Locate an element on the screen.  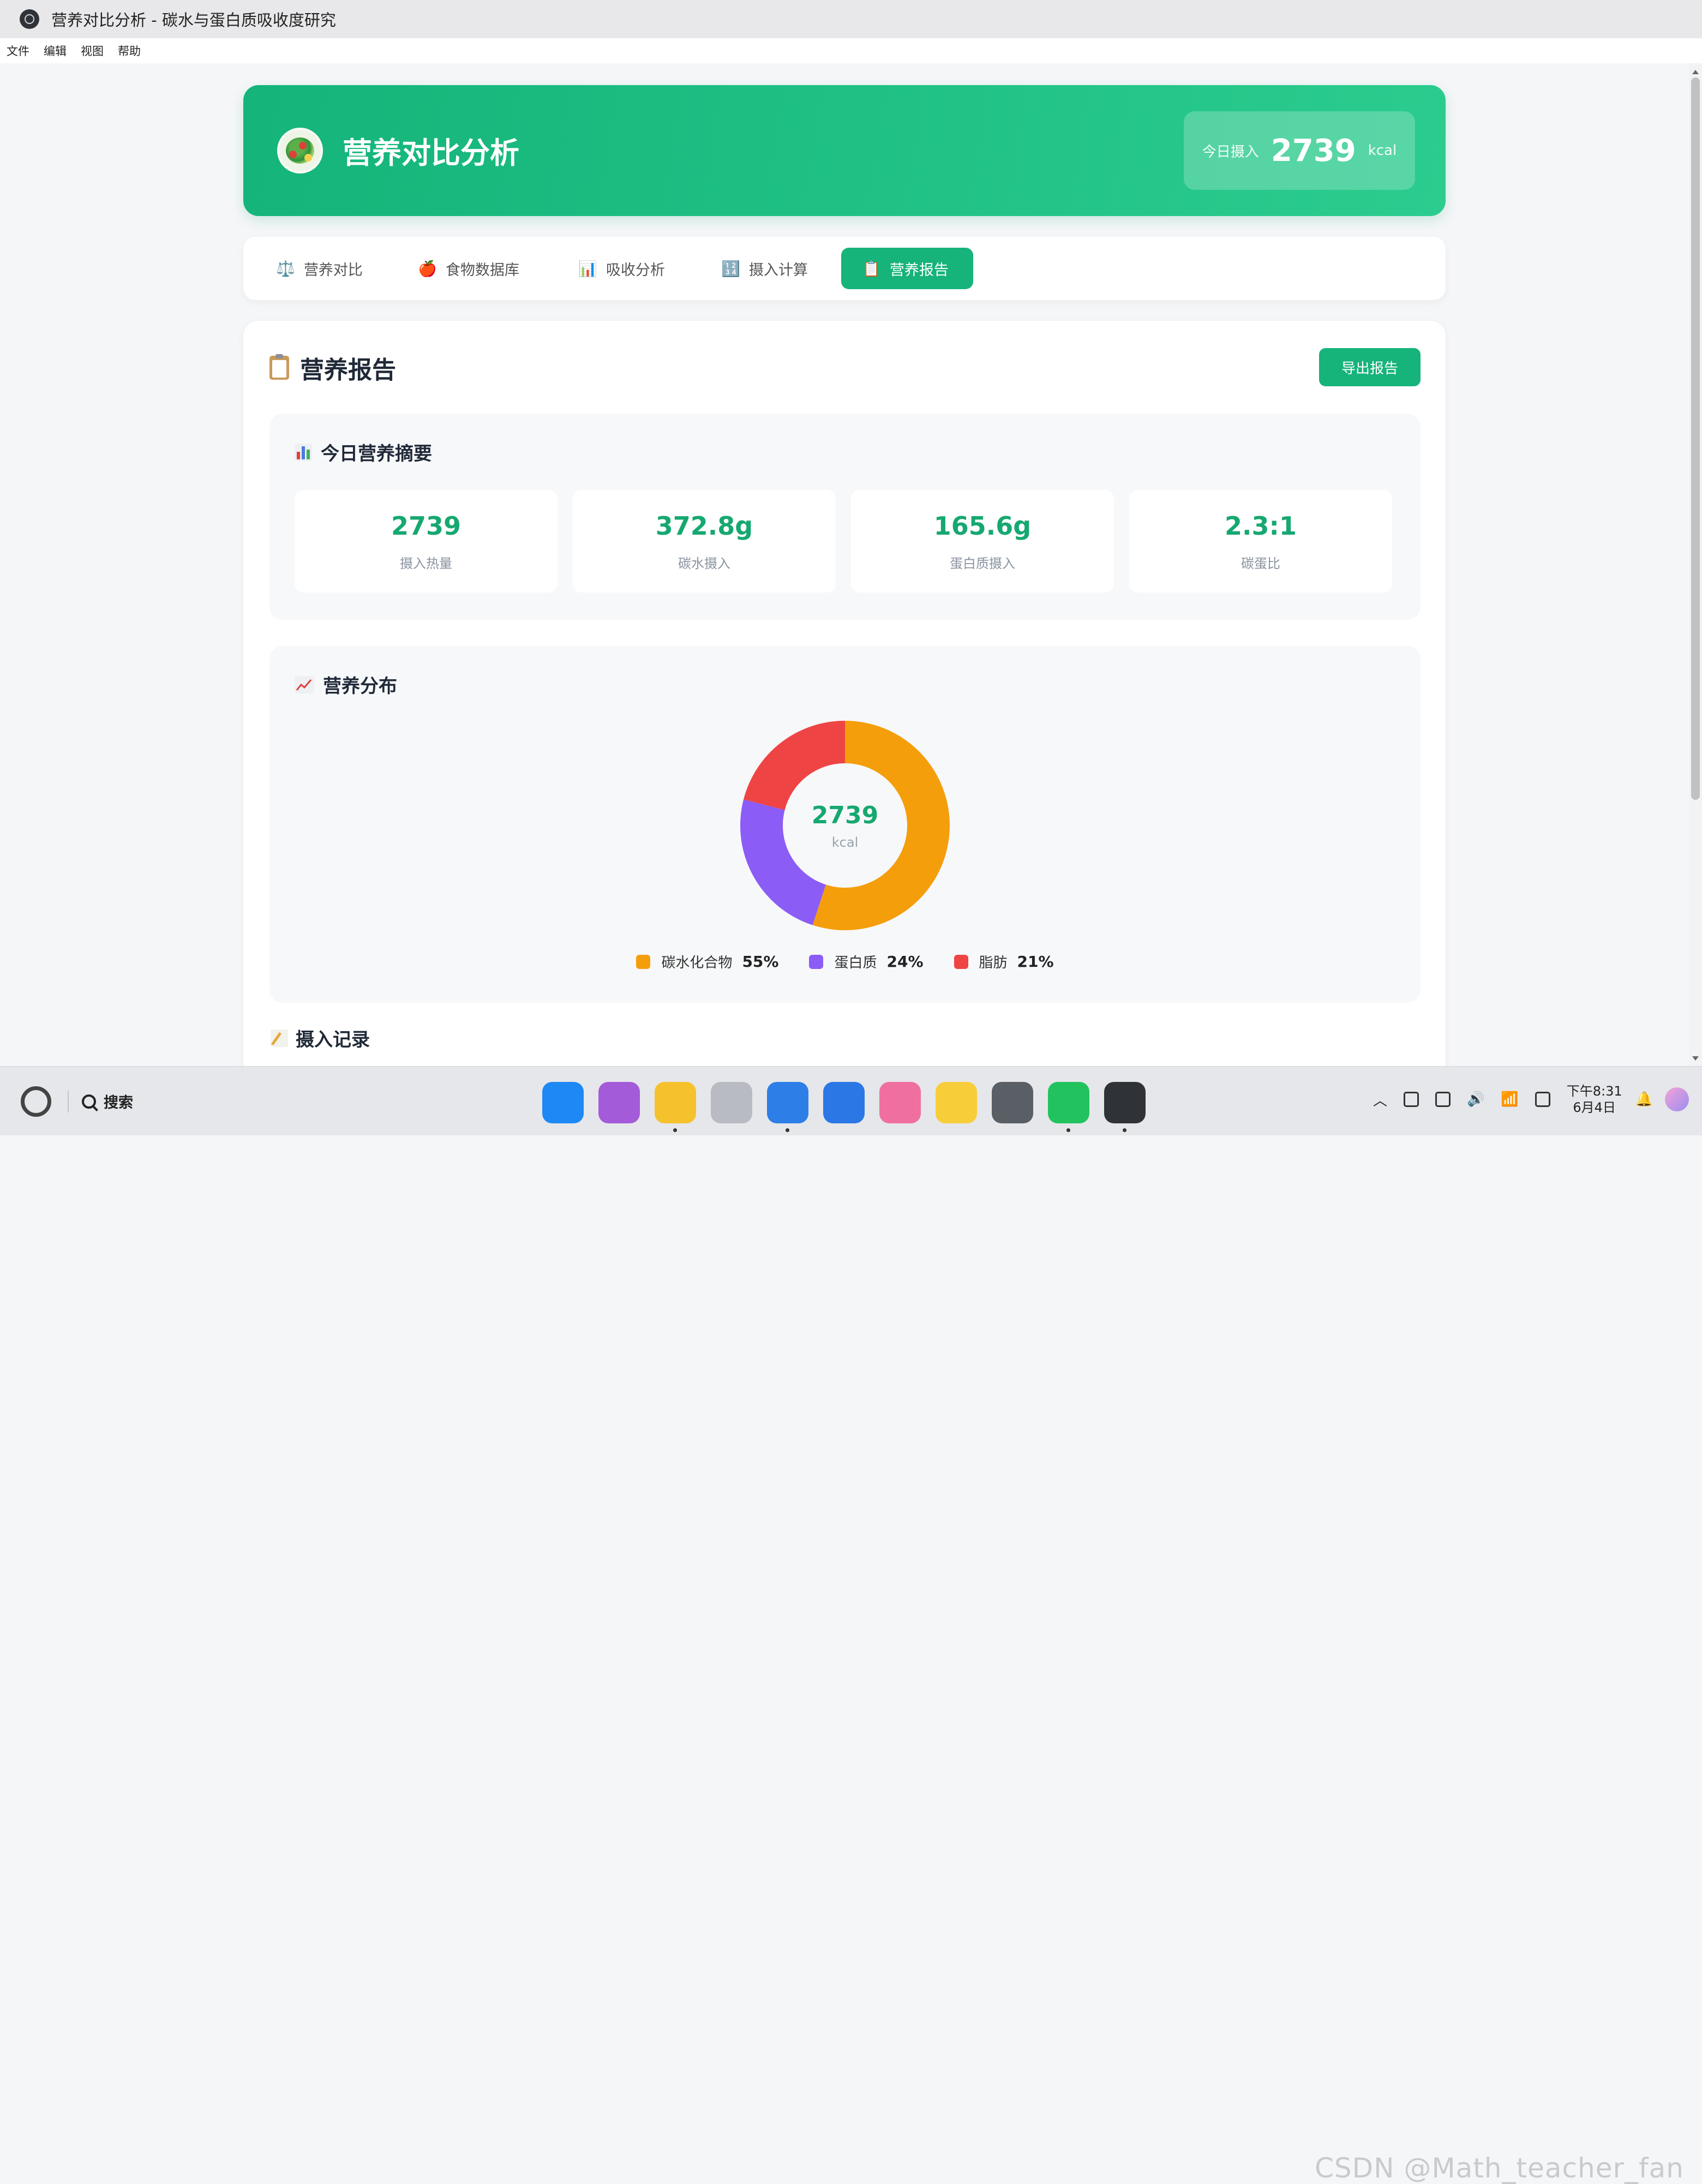
stat-protein: 165.6g 蛋白质摄入 is located at coordinates (982, 541).